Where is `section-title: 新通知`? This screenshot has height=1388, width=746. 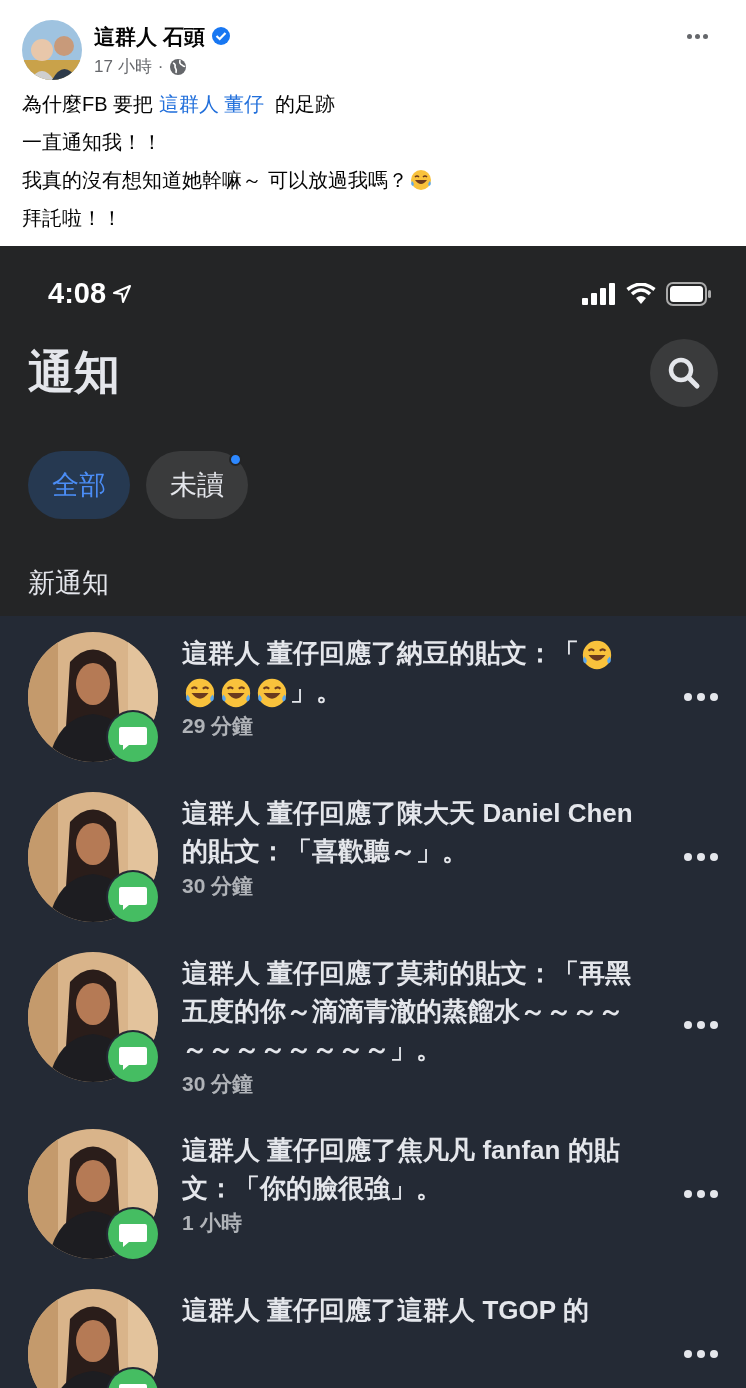 section-title: 新通知 is located at coordinates (69, 583).